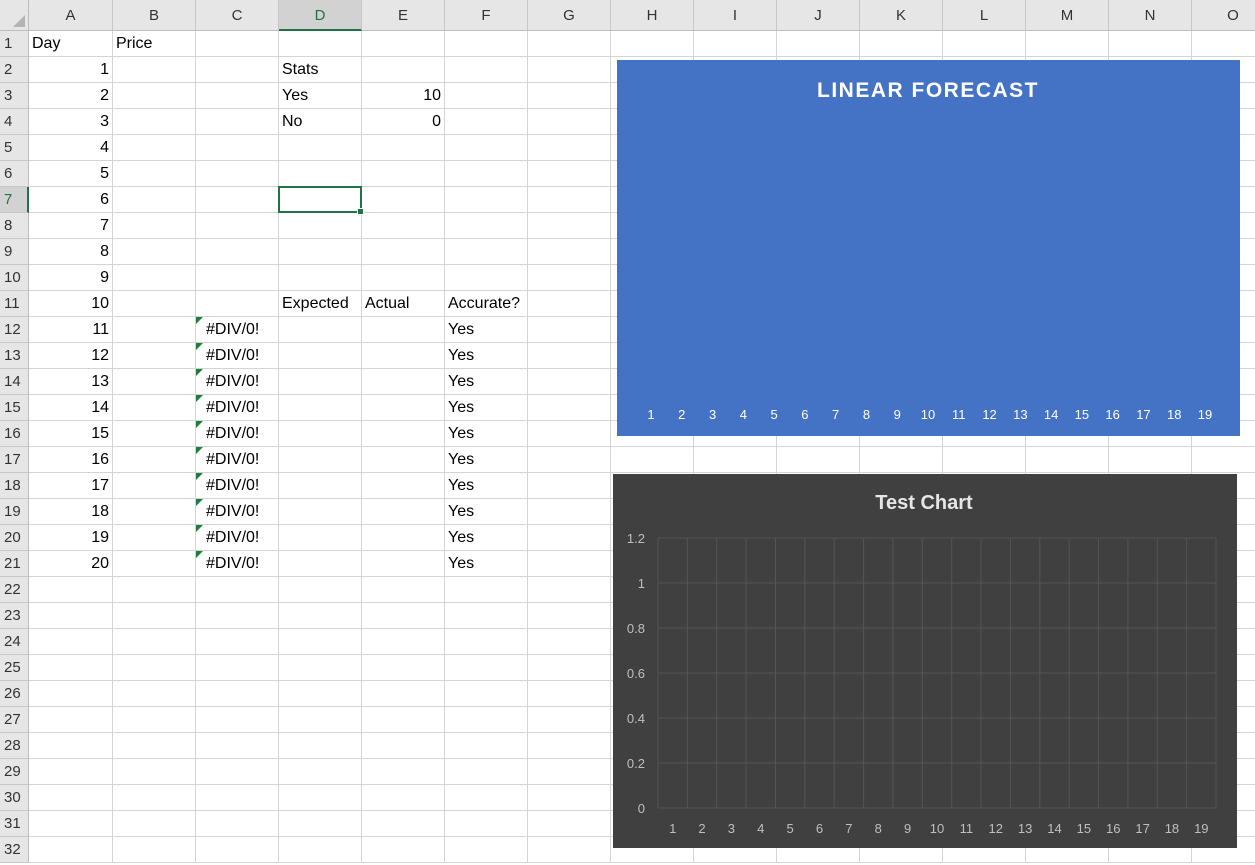 The width and height of the screenshot is (1255, 865). I want to click on column-header-k: K, so click(901, 15).